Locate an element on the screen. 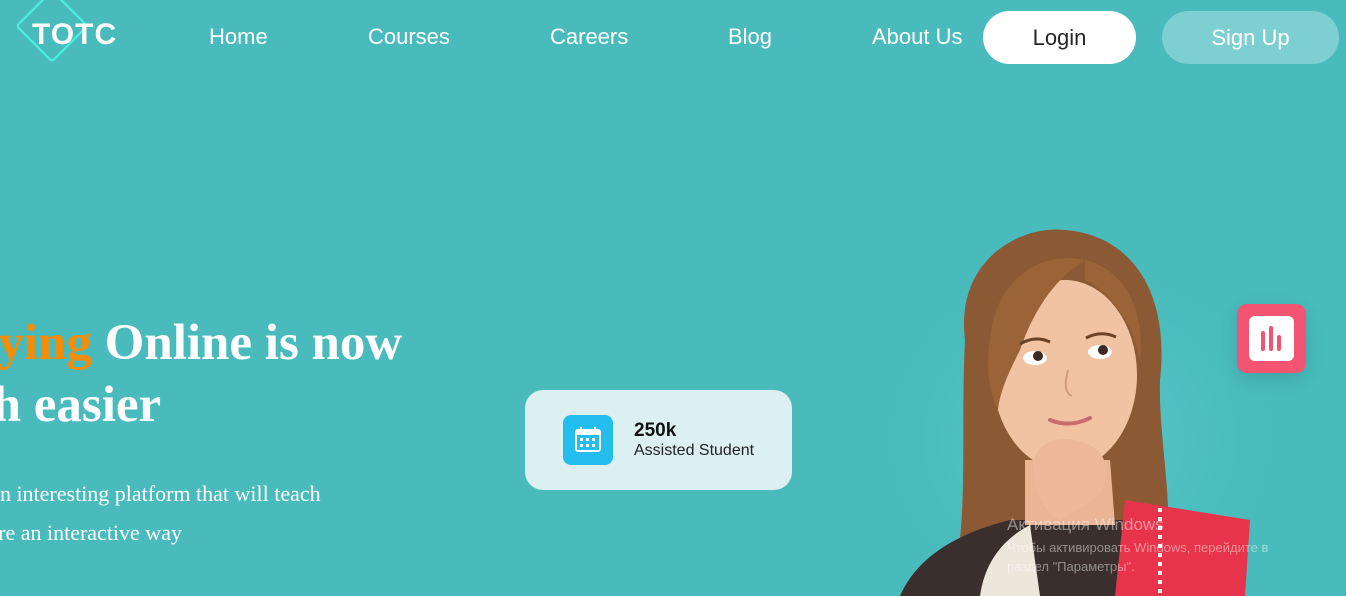  logo: TOTC is located at coordinates (68, 39).